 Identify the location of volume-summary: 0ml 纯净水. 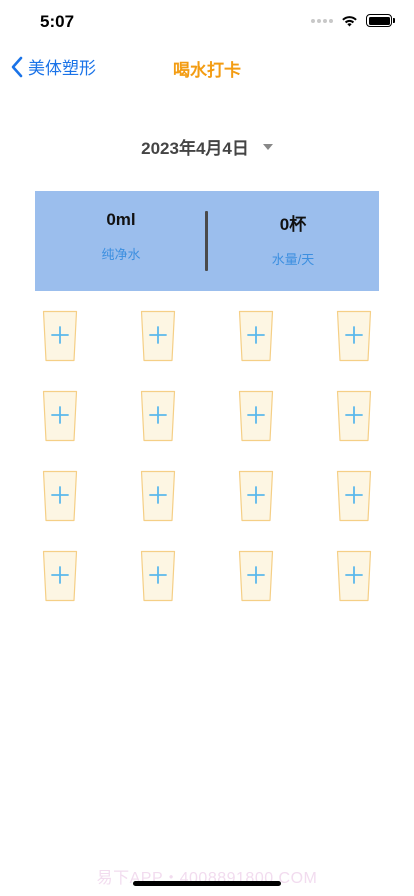
(121, 241).